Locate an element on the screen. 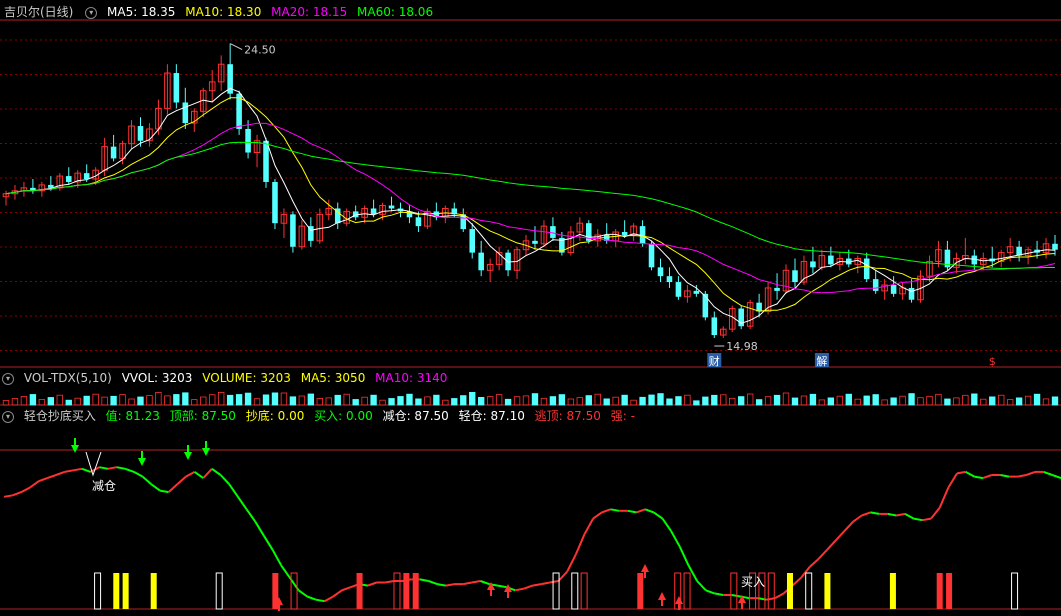 This screenshot has width=1061, height=616. volume-panel is located at coordinates (530, 398).